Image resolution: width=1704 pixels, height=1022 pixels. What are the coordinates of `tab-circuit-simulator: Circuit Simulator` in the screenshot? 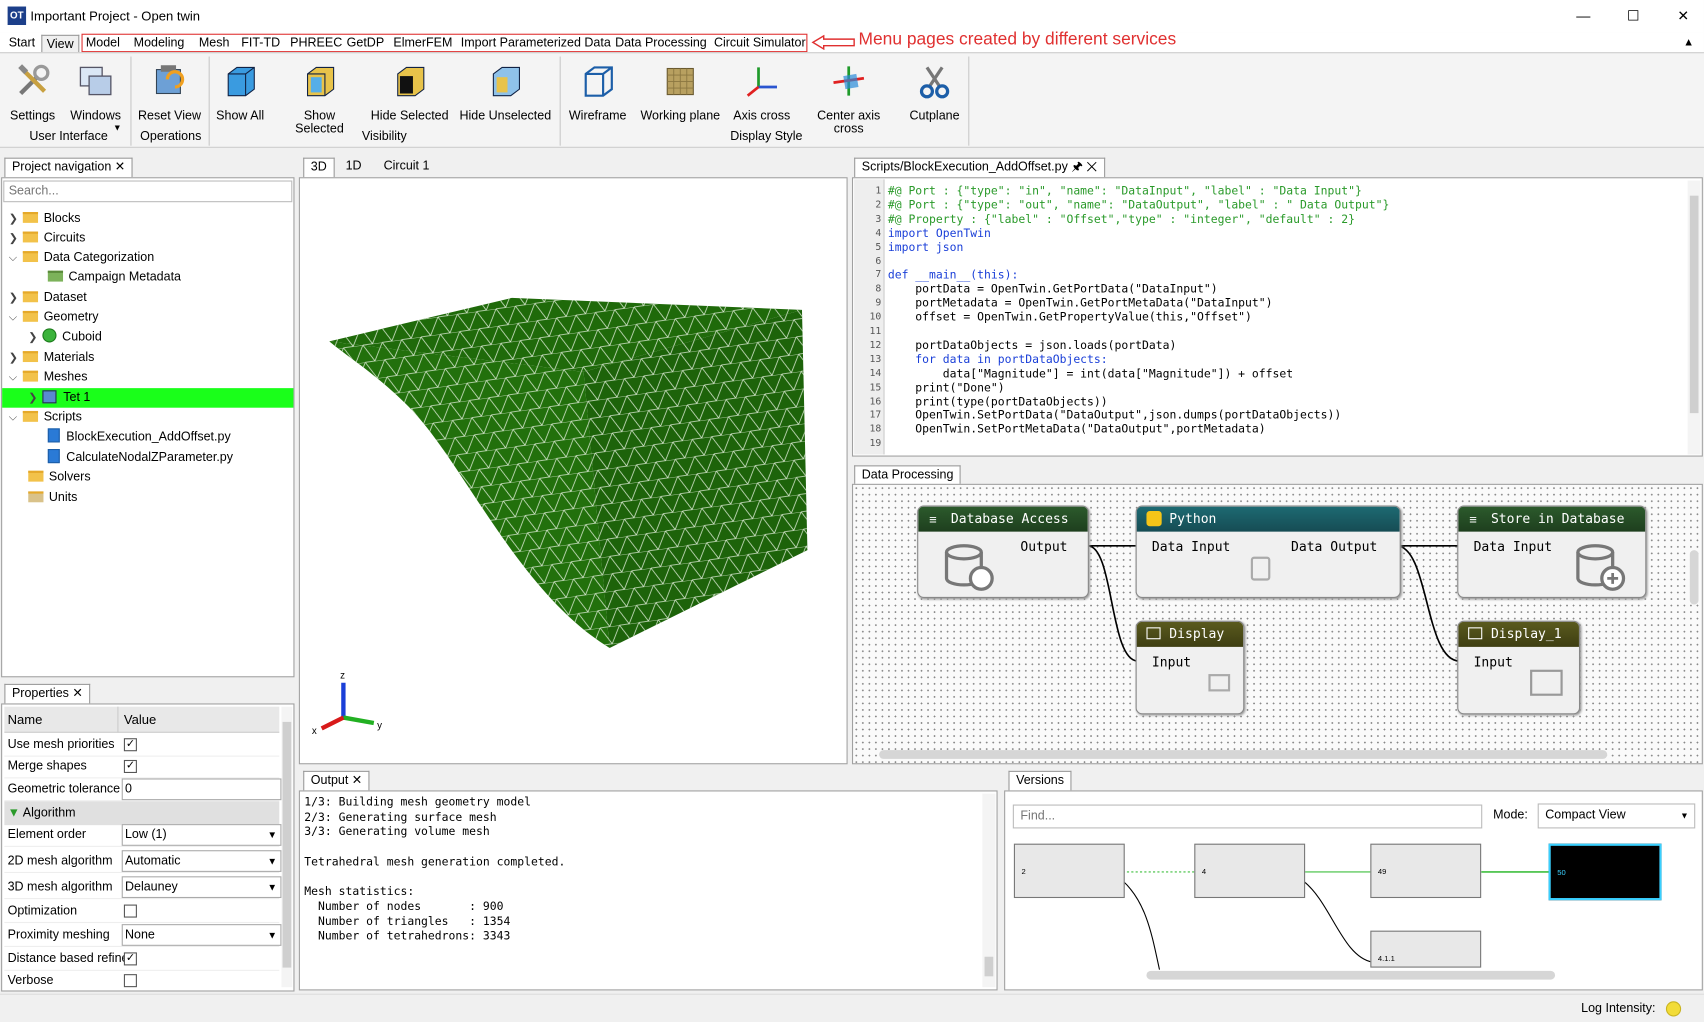 It's located at (760, 43).